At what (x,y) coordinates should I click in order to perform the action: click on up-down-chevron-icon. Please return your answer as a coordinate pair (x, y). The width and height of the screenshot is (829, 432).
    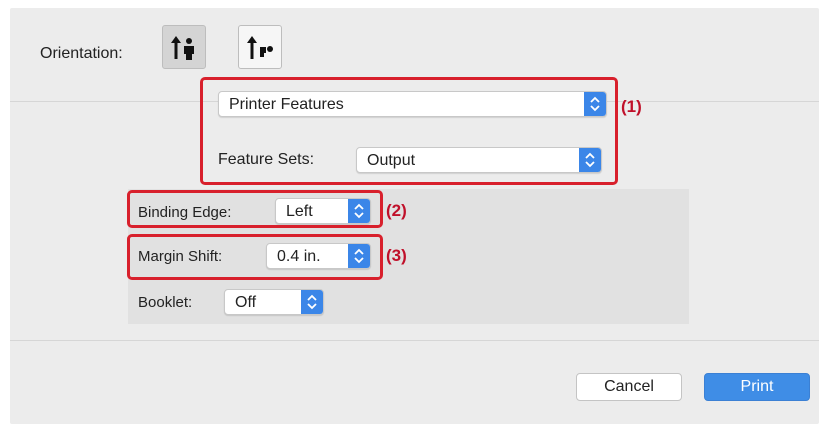
    Looking at the image, I should click on (312, 302).